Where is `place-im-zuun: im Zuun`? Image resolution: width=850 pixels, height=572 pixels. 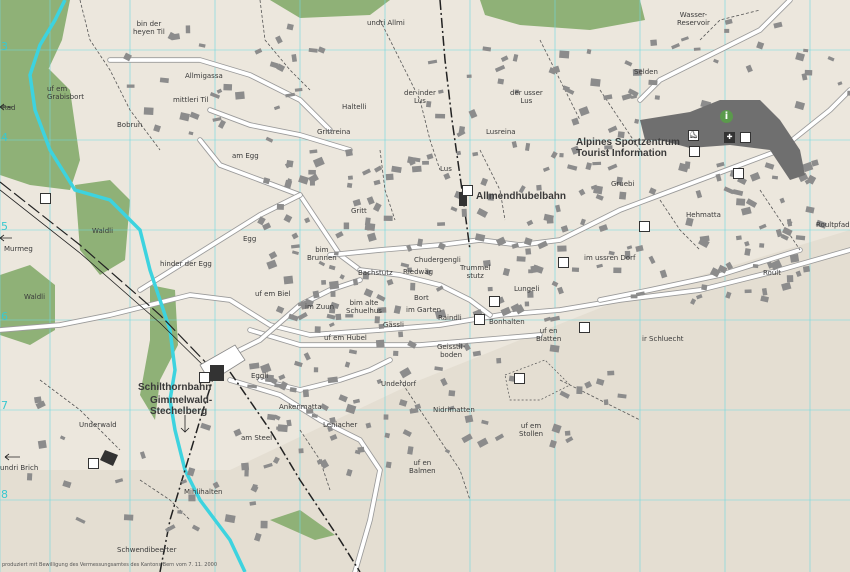
place-im-zuun: im Zuun is located at coordinates (319, 307).